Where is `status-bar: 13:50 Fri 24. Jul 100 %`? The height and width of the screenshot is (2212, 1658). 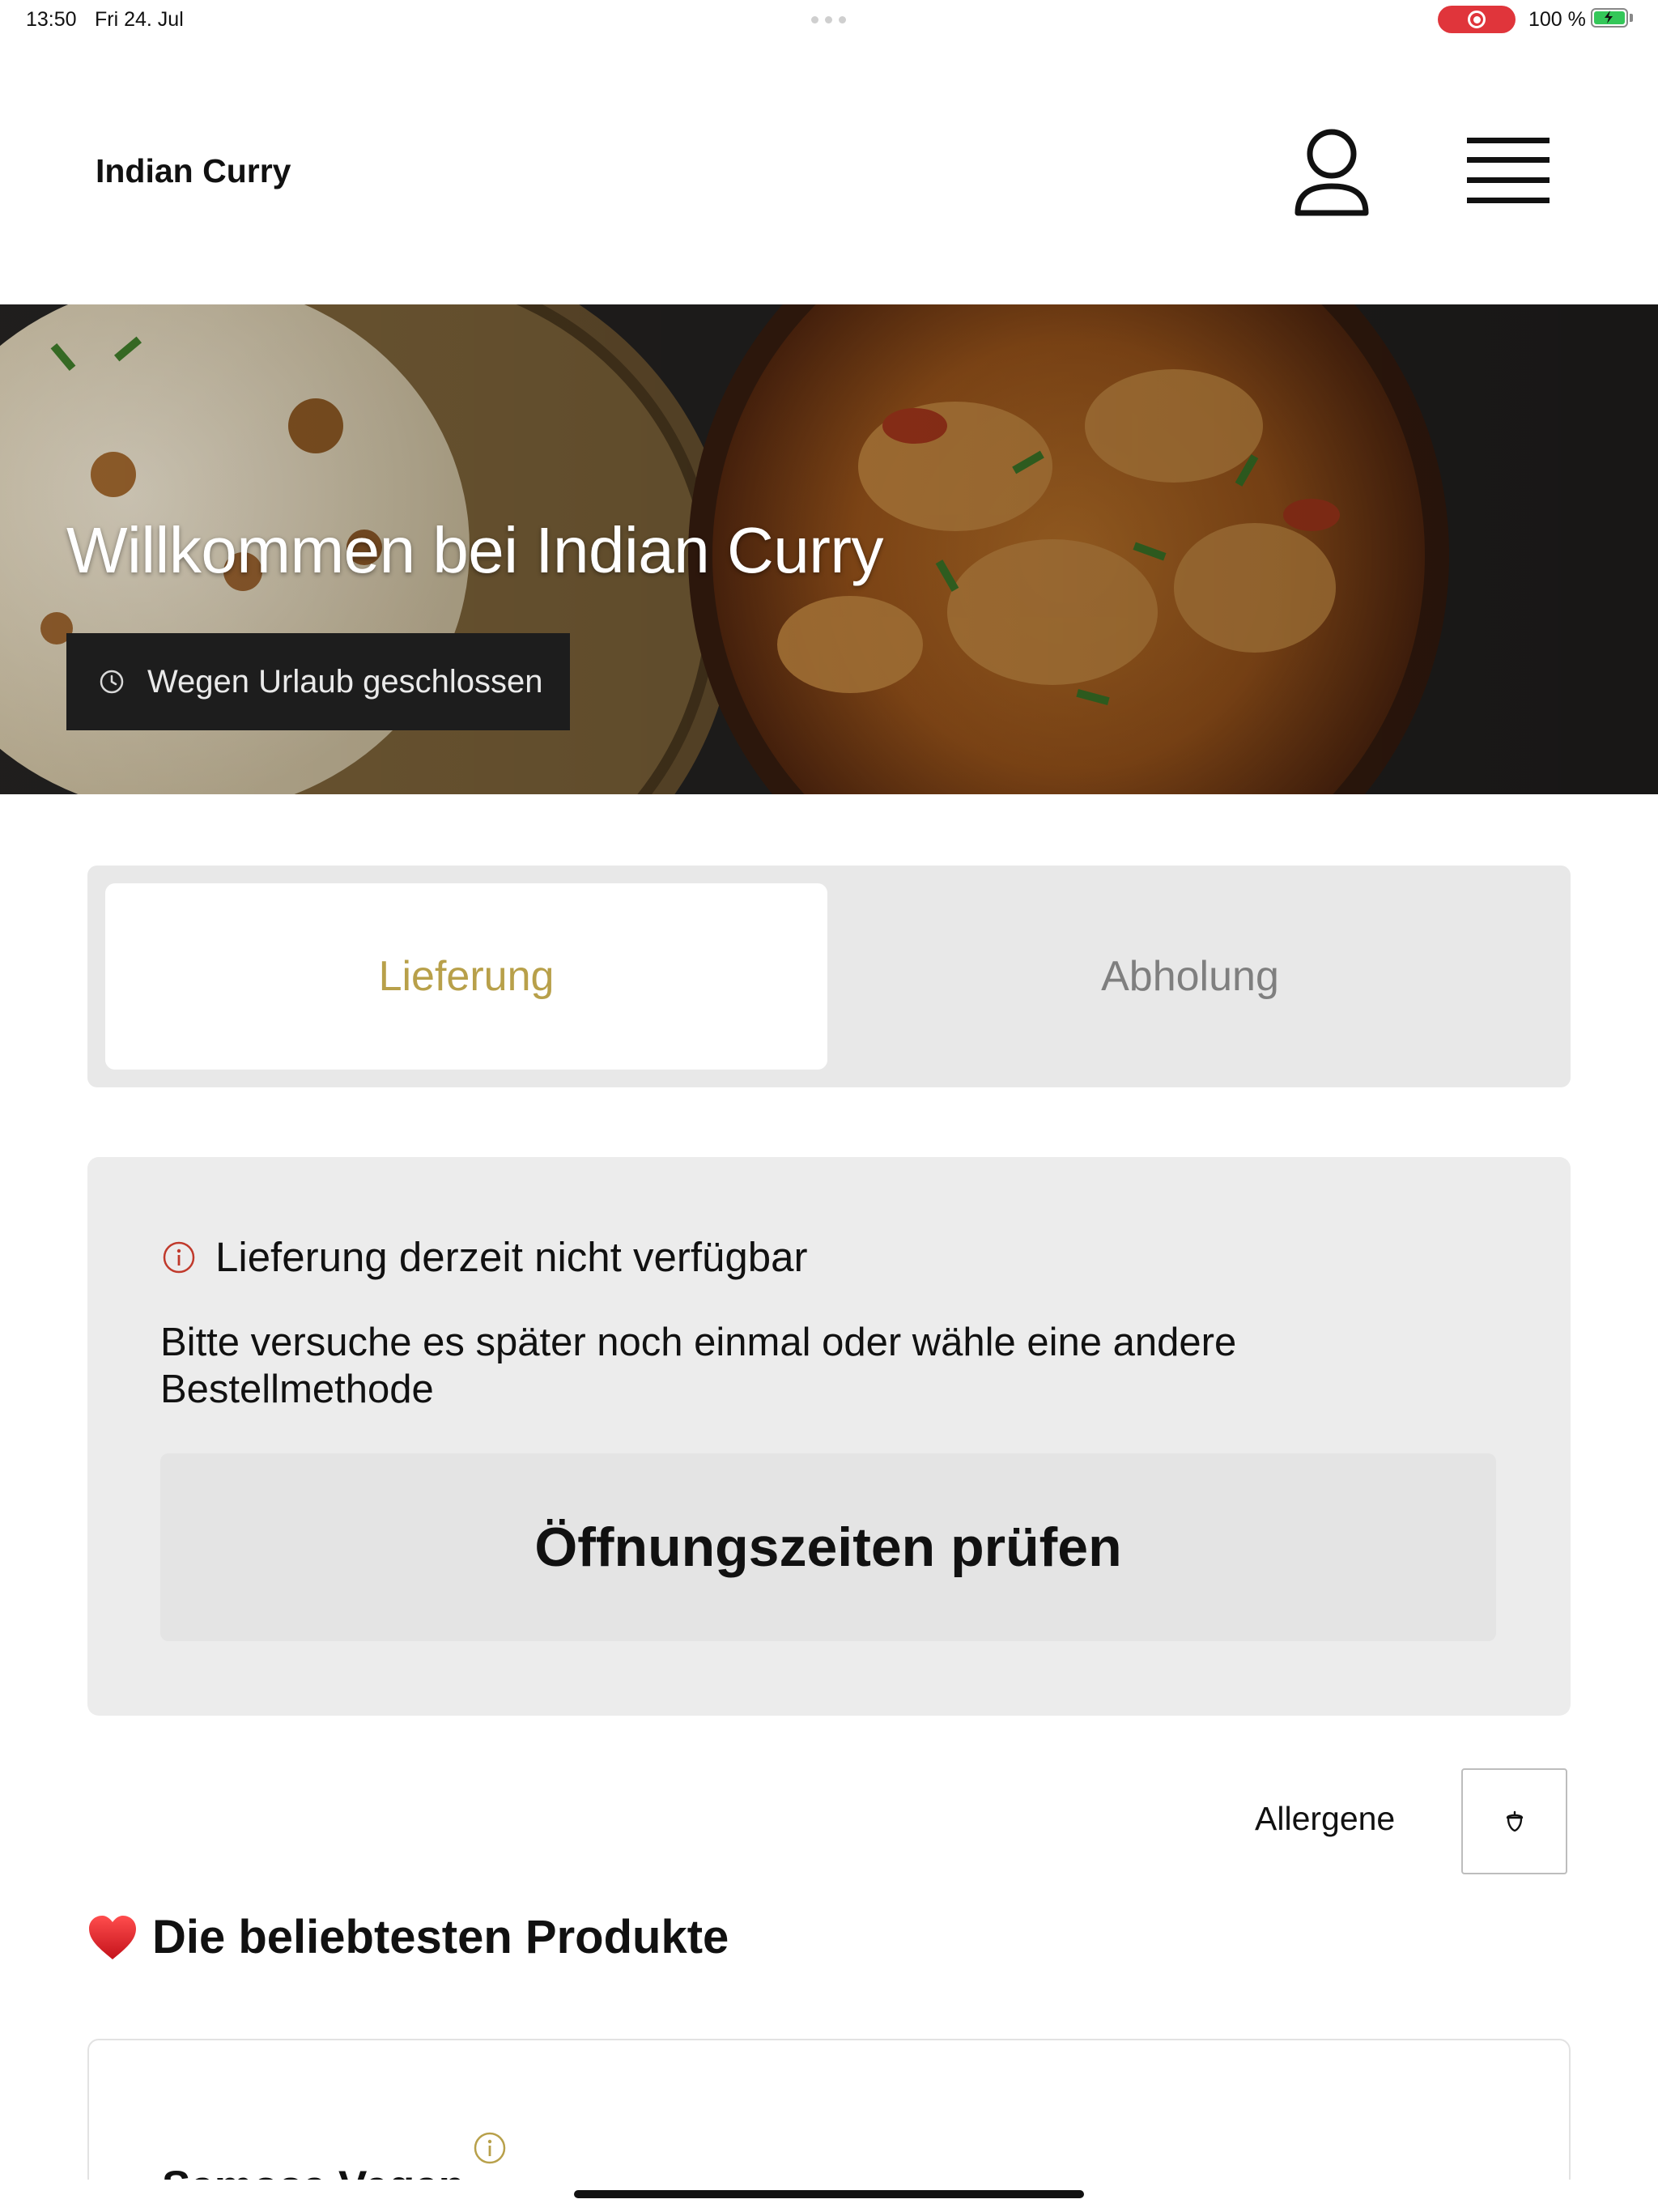 status-bar: 13:50 Fri 24. Jul 100 % is located at coordinates (829, 19).